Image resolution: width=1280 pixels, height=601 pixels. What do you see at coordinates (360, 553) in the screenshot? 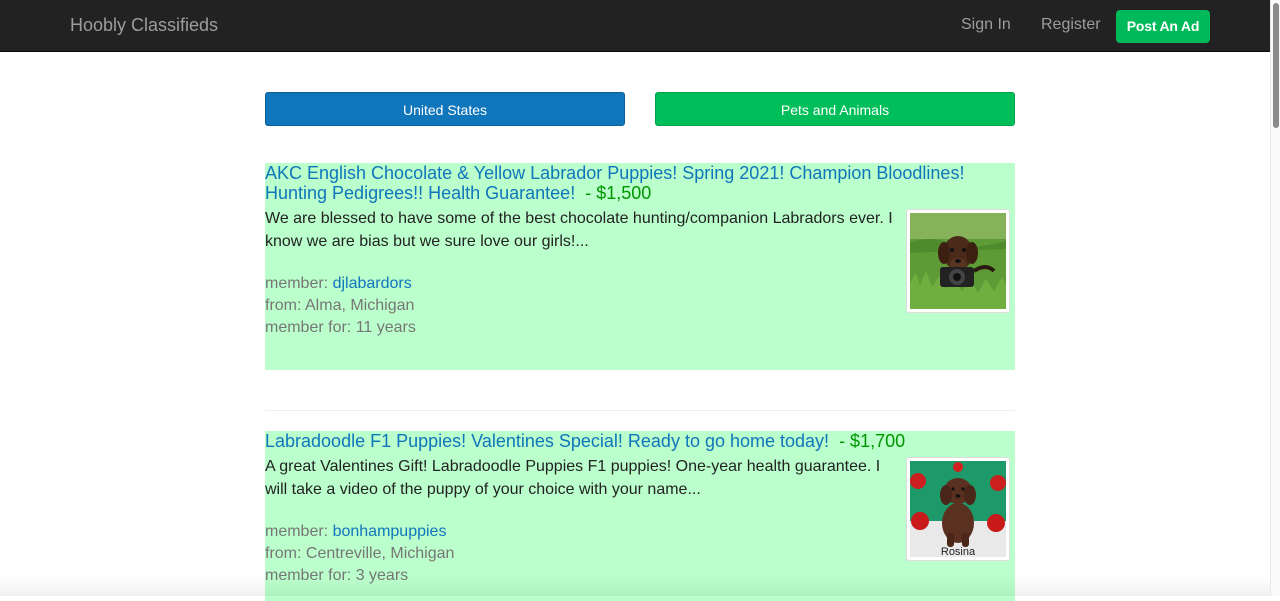
I see `listing-location: from: Centreville, Michigan` at bounding box center [360, 553].